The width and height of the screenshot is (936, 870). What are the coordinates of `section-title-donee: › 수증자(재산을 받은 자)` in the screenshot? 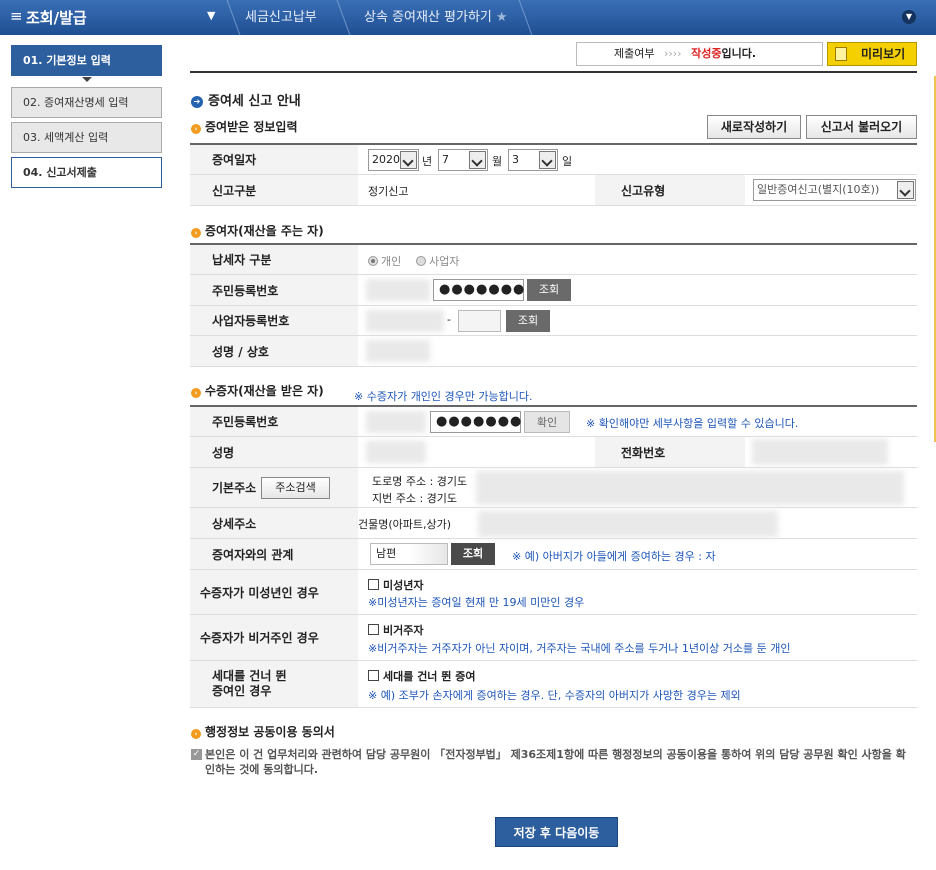 It's located at (257, 390).